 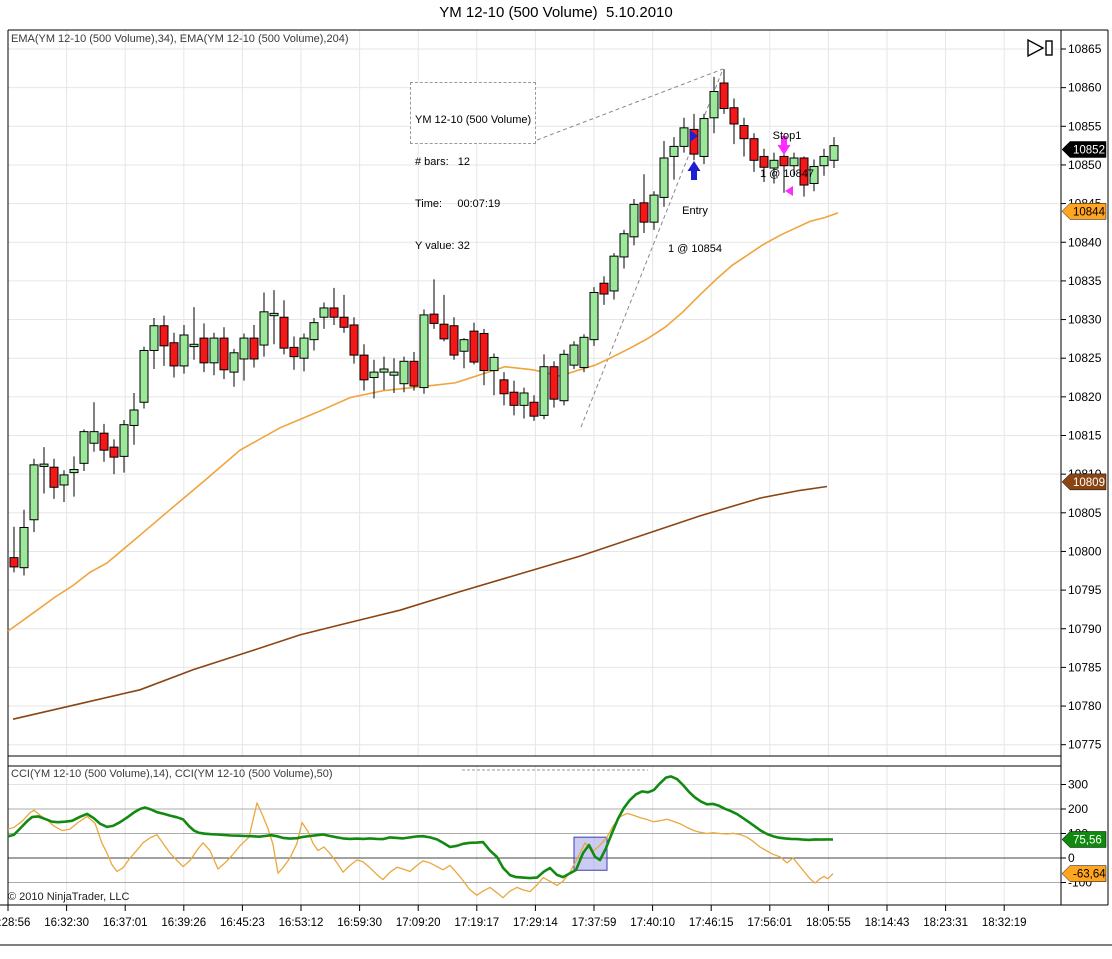 What do you see at coordinates (15, 923) in the screenshot?
I see `time-tick-label: 16:28:56` at bounding box center [15, 923].